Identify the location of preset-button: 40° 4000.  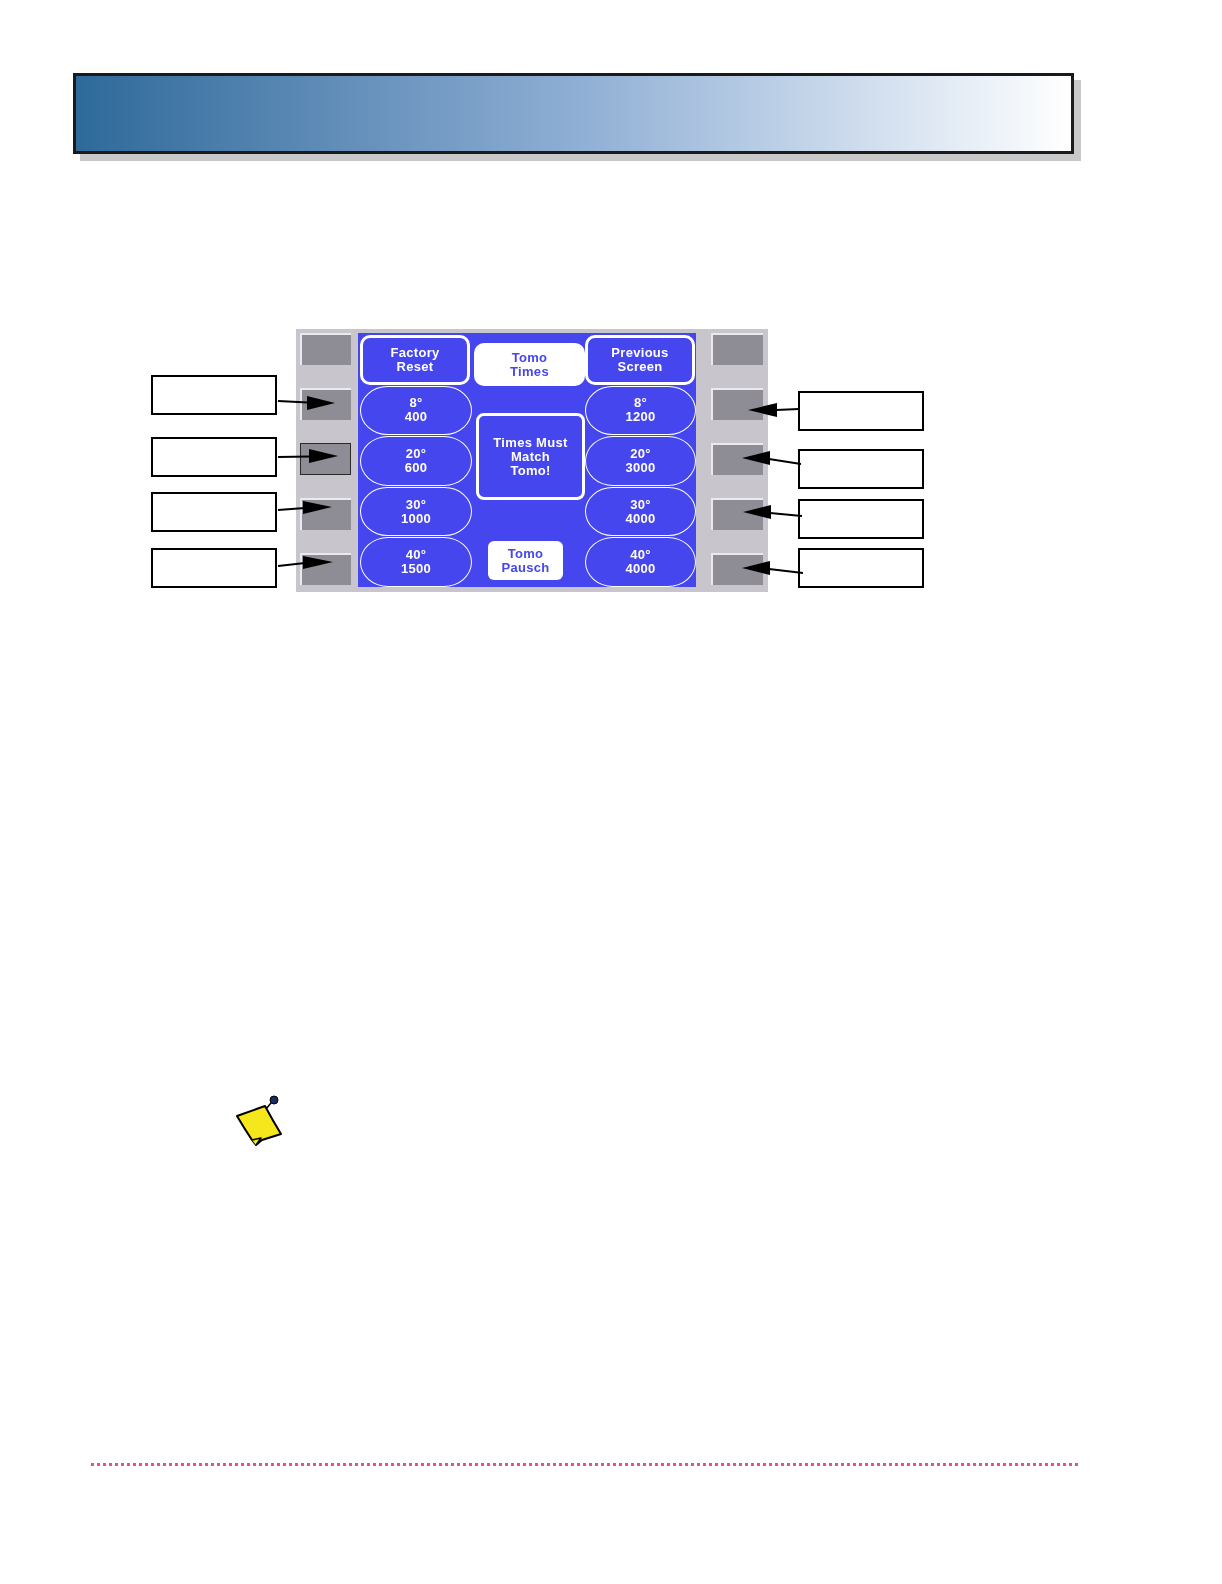
(640, 562).